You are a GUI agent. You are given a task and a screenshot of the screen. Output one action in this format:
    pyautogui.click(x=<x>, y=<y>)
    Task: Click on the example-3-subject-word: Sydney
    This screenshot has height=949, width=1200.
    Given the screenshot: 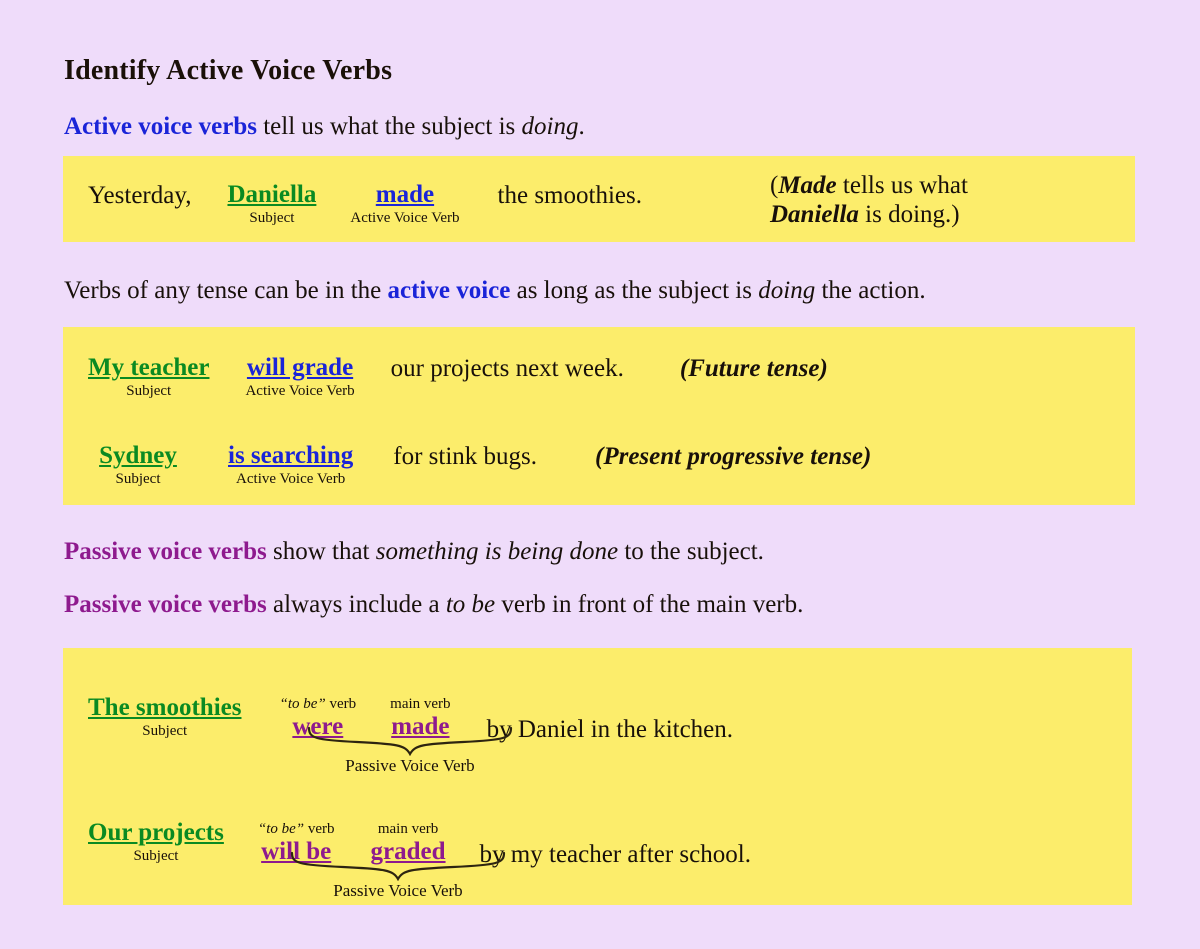 What is the action you would take?
    pyautogui.click(x=138, y=455)
    